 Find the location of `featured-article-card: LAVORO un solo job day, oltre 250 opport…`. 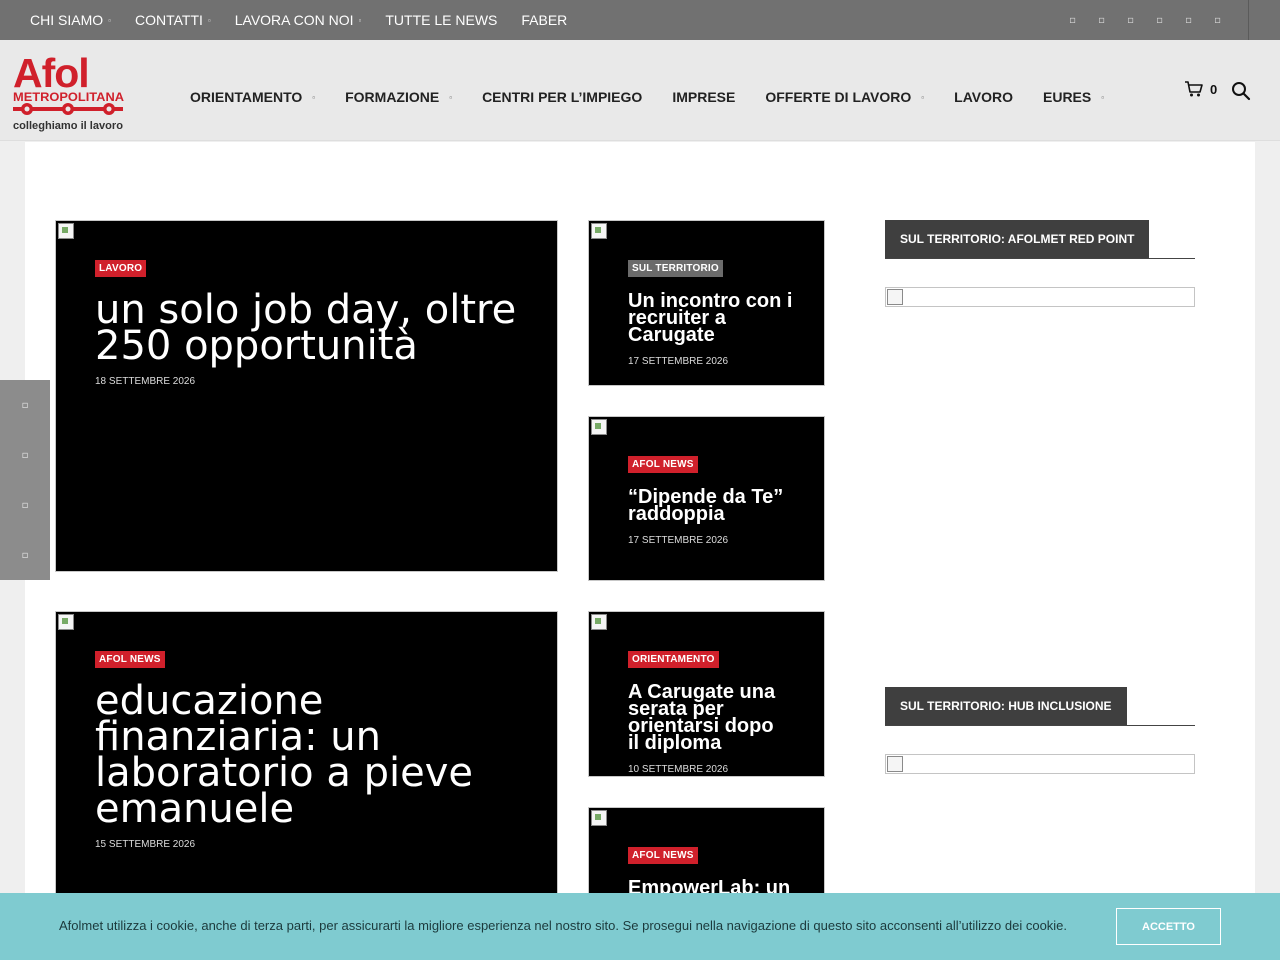

featured-article-card: LAVORO un solo job day, oltre 250 opport… is located at coordinates (306, 396).